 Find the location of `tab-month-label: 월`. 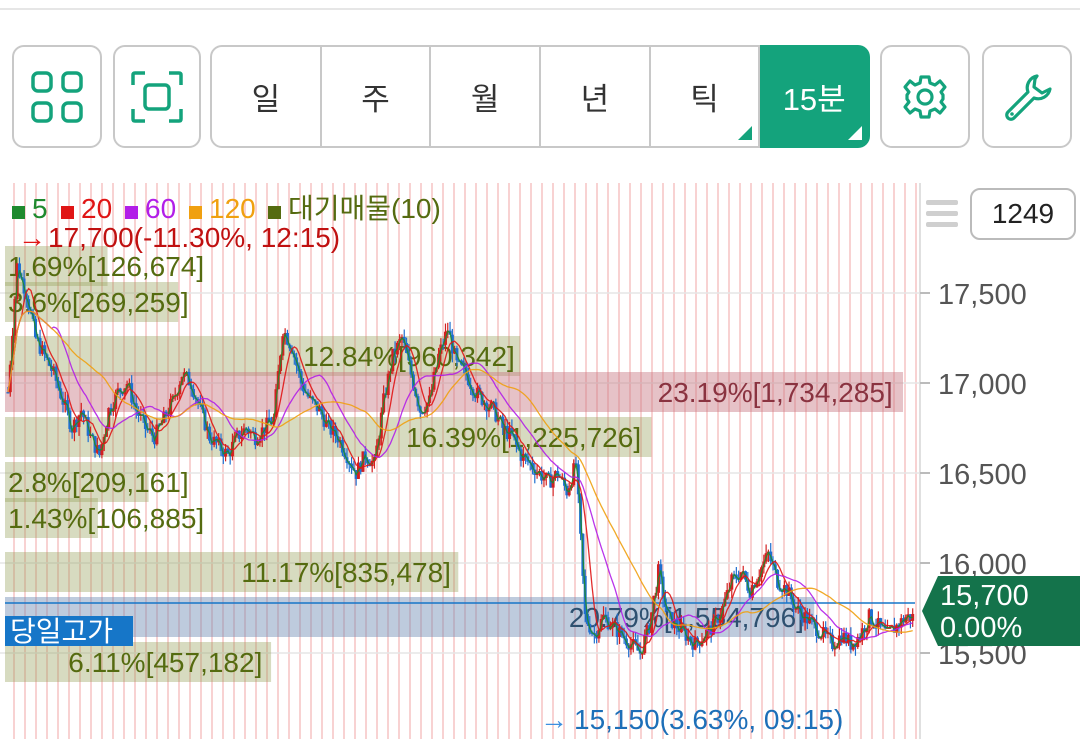

tab-month-label: 월 is located at coordinates (485, 99).